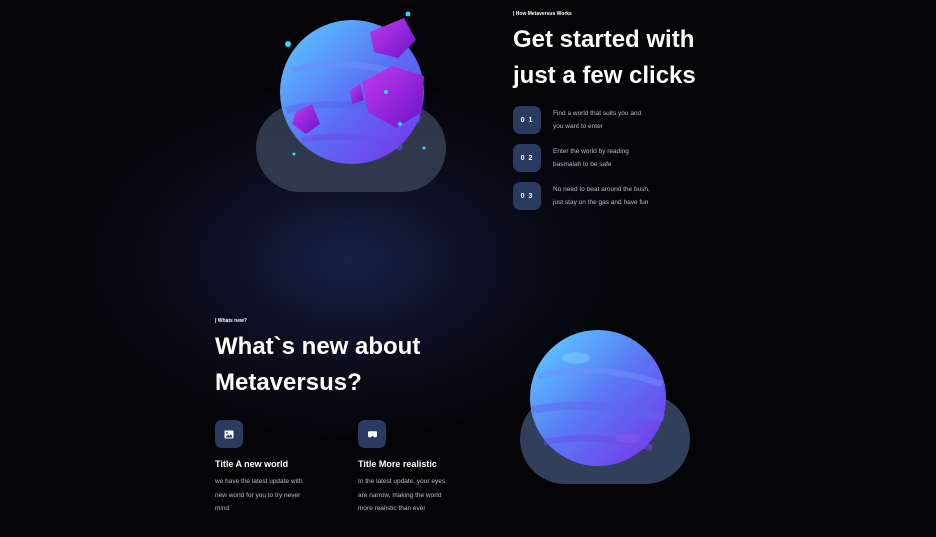 The height and width of the screenshot is (537, 936). I want to click on planet-illustration-bottom, so click(605, 407).